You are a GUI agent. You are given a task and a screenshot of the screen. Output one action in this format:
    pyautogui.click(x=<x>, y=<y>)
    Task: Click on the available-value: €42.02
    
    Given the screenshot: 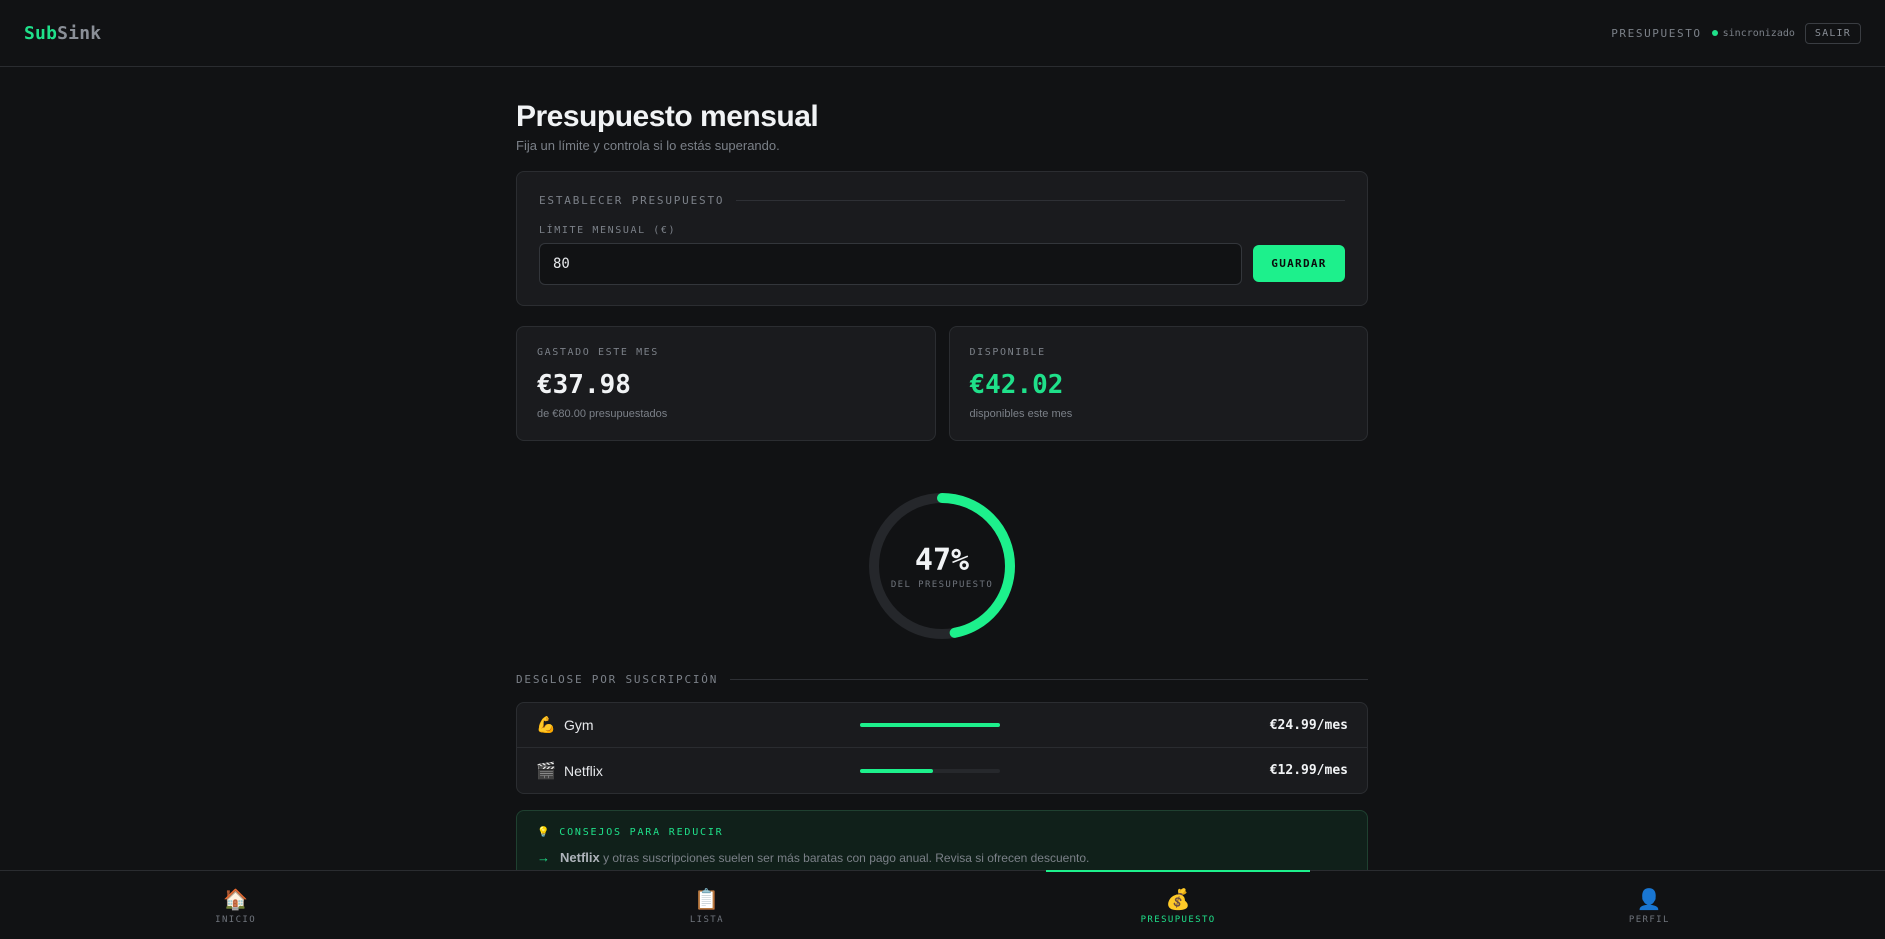 What is the action you would take?
    pyautogui.click(x=1016, y=385)
    